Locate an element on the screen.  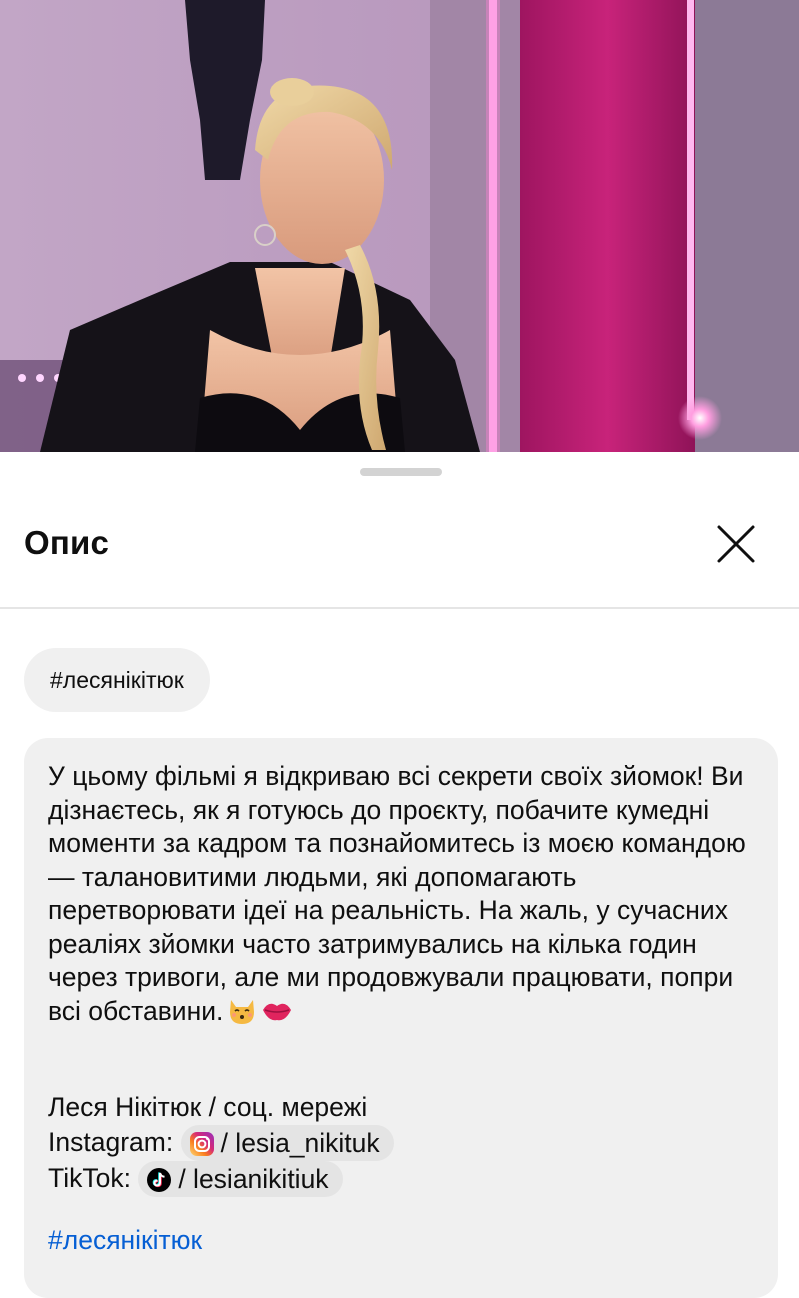
close-button is located at coordinates (736, 544).